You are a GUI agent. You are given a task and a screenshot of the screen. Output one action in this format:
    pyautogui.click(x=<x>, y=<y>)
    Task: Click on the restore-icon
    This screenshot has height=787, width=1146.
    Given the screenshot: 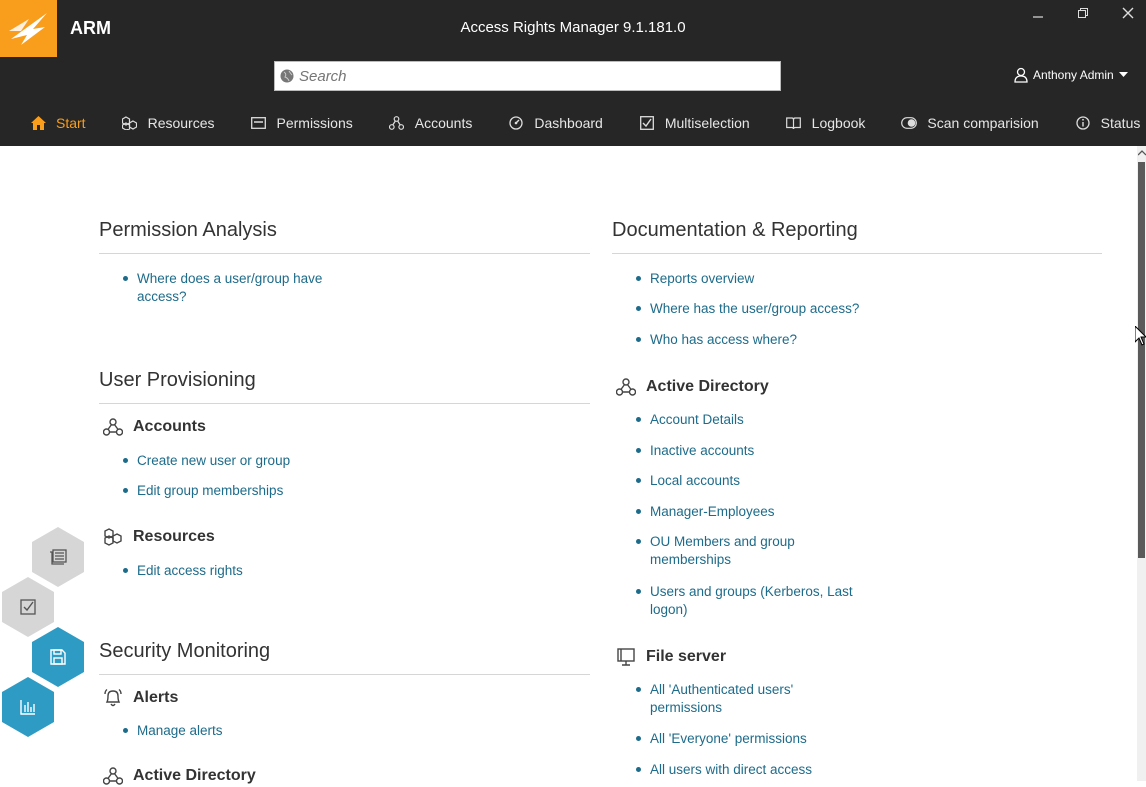 What is the action you would take?
    pyautogui.click(x=1083, y=13)
    